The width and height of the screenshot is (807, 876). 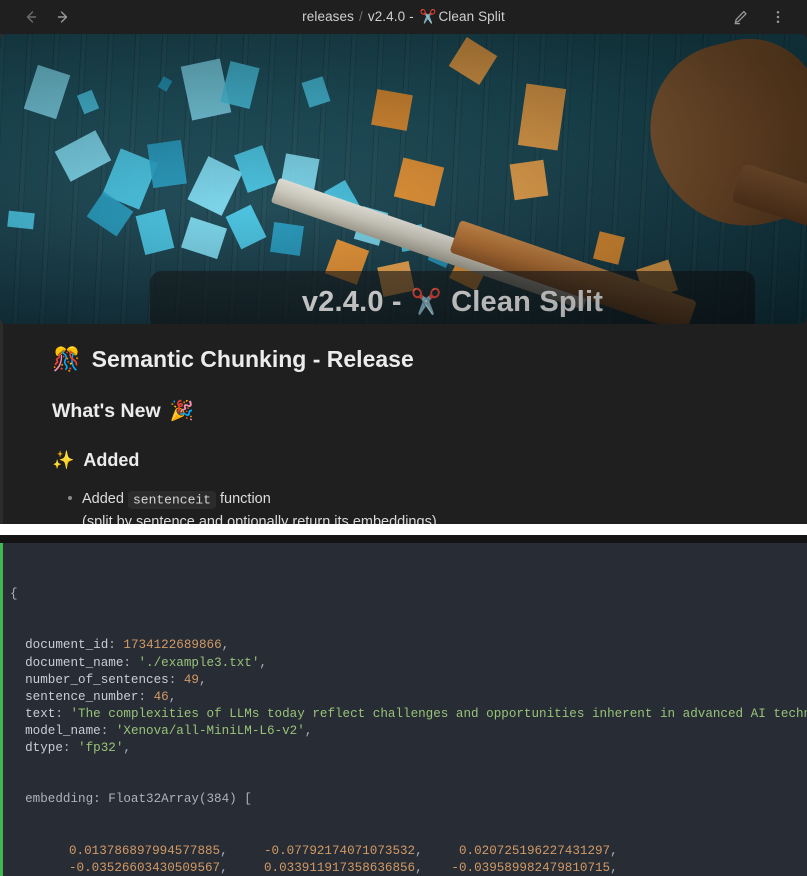 What do you see at coordinates (1, 709) in the screenshot?
I see `terminal-accent-bar` at bounding box center [1, 709].